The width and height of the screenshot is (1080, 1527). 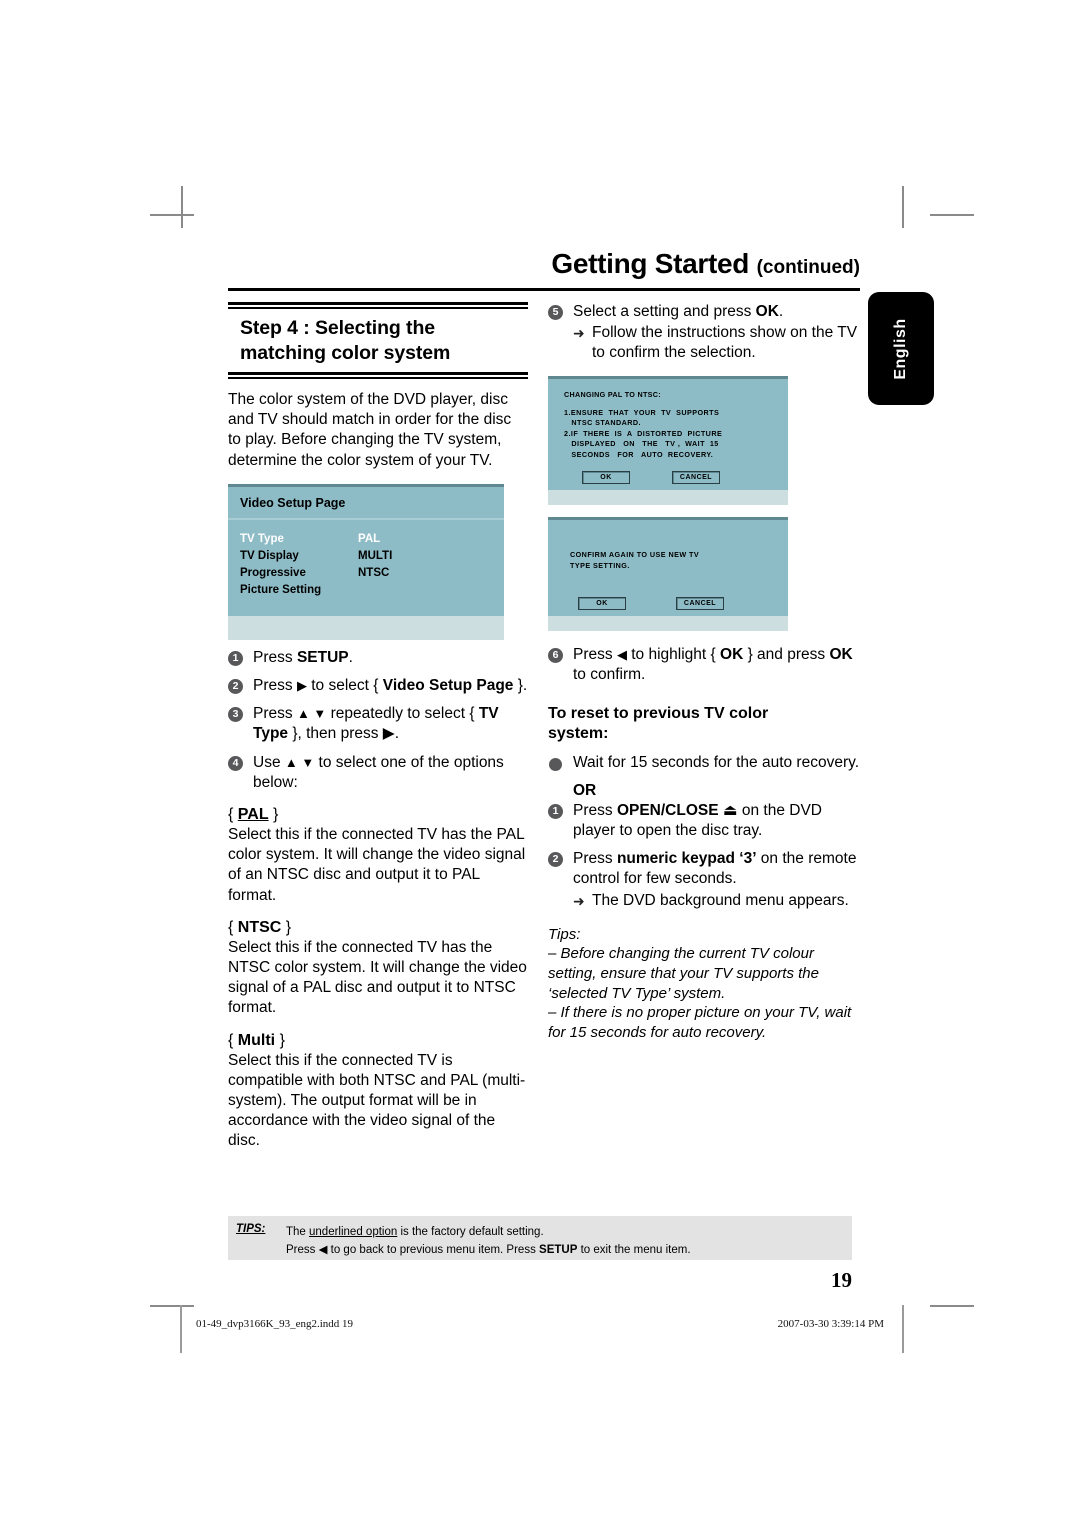 I want to click on tips-footer-label: TIPS:, so click(x=251, y=1229).